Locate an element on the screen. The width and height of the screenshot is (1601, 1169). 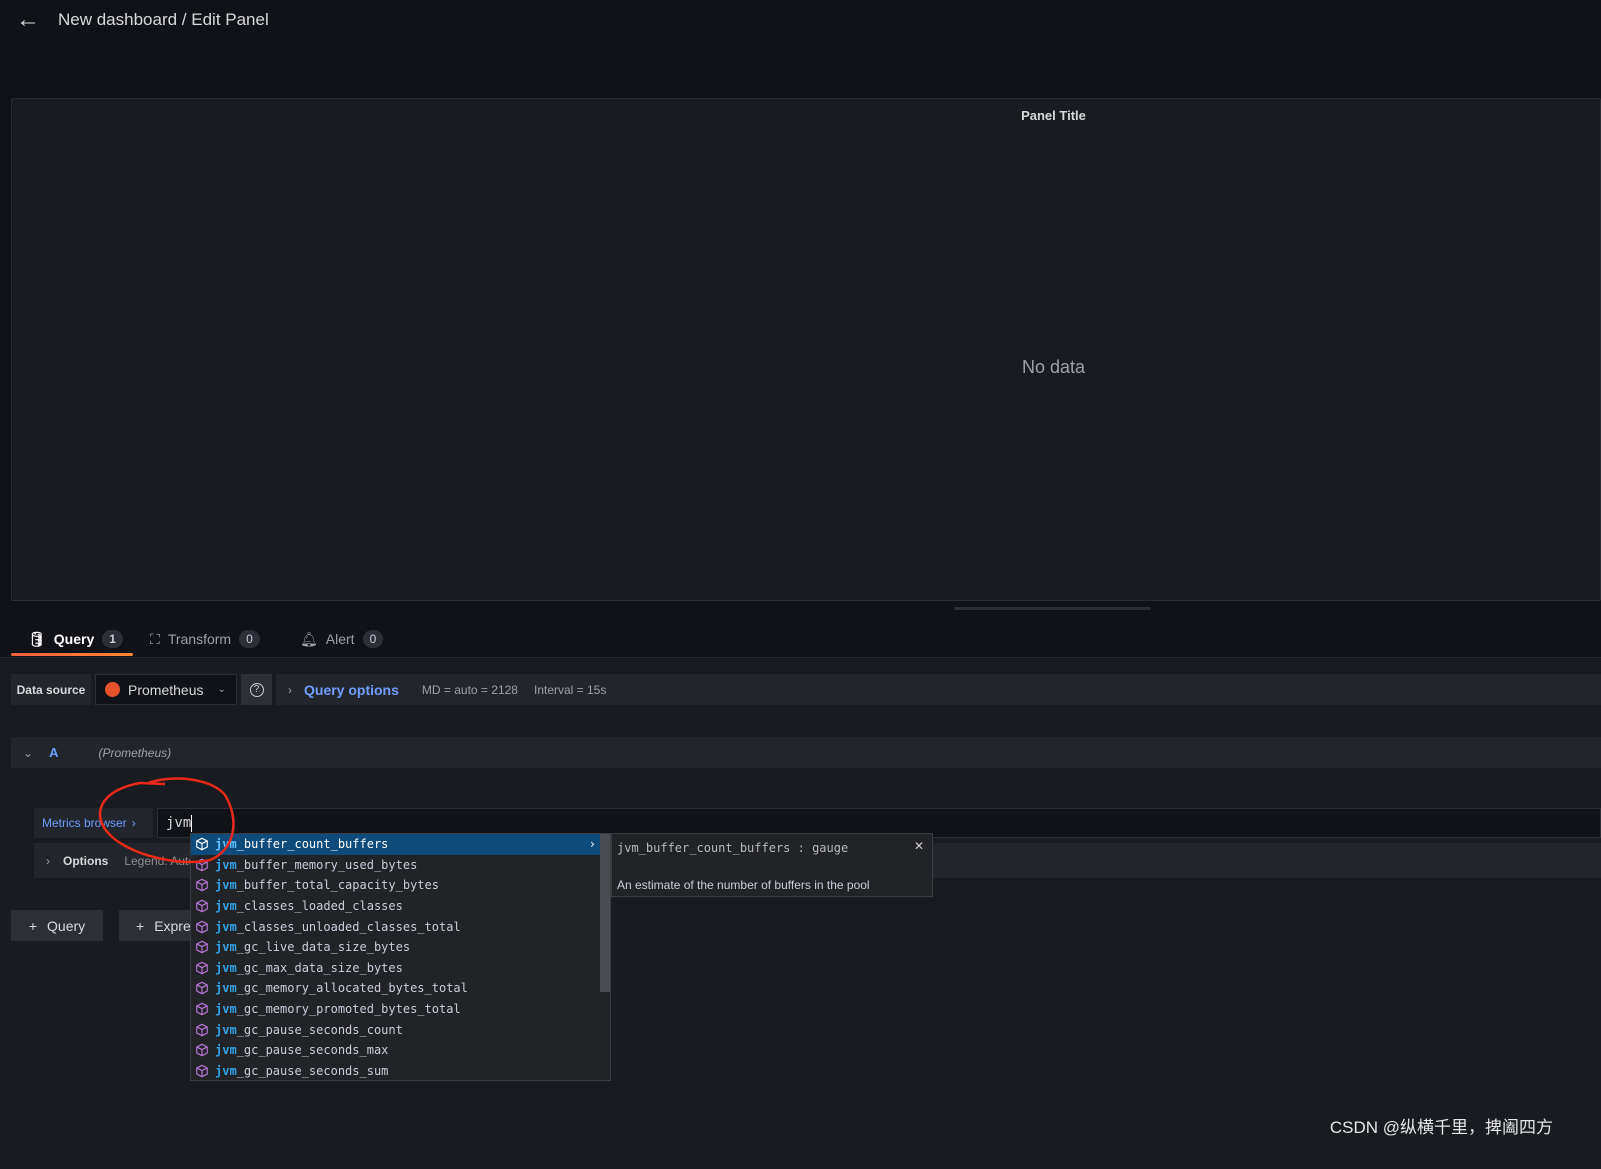
suggestion-rest: _classes_unloaded_classes_total is located at coordinates (348, 926).